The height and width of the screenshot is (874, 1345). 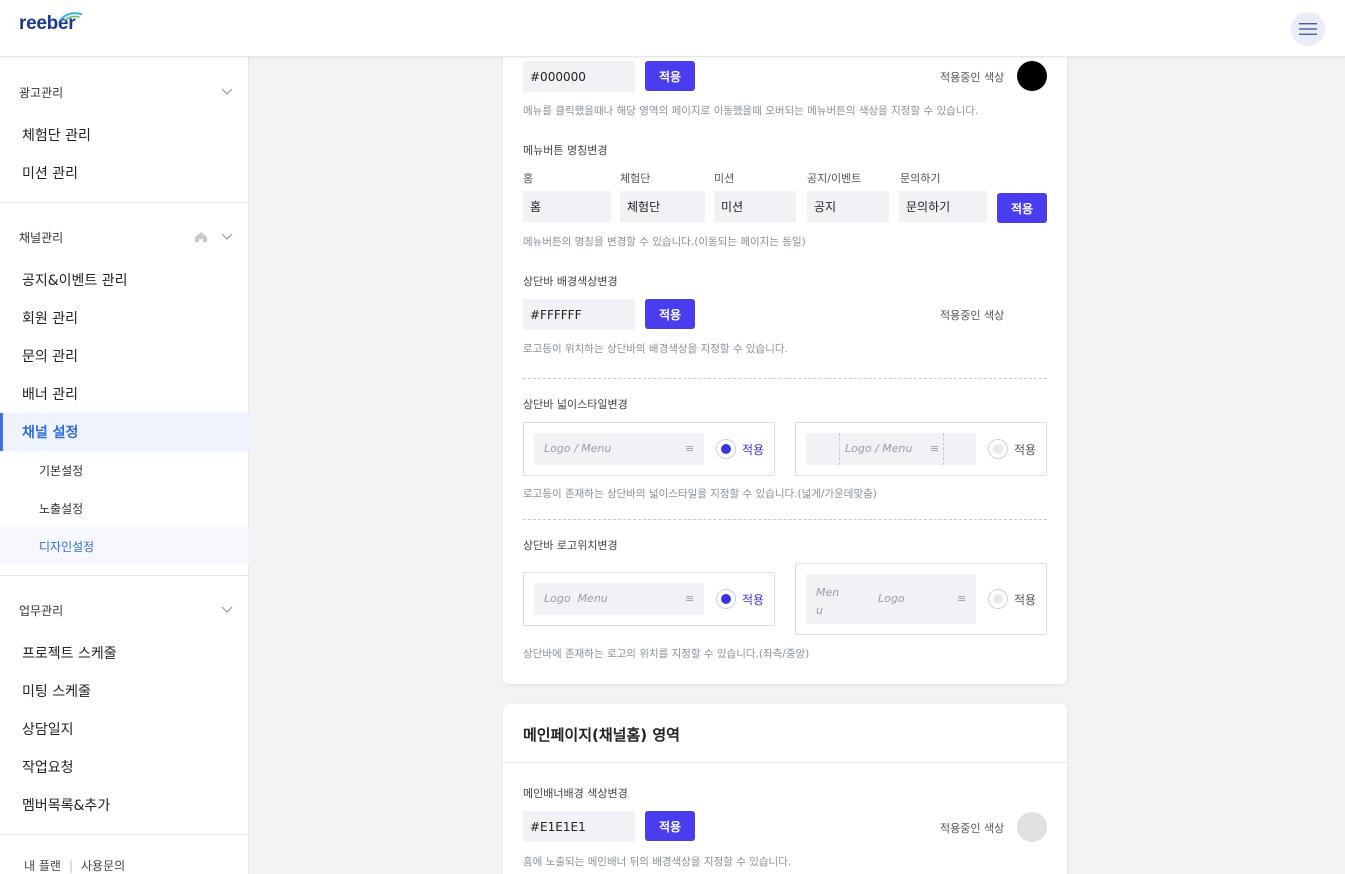 What do you see at coordinates (785, 762) in the screenshot?
I see `card-divider` at bounding box center [785, 762].